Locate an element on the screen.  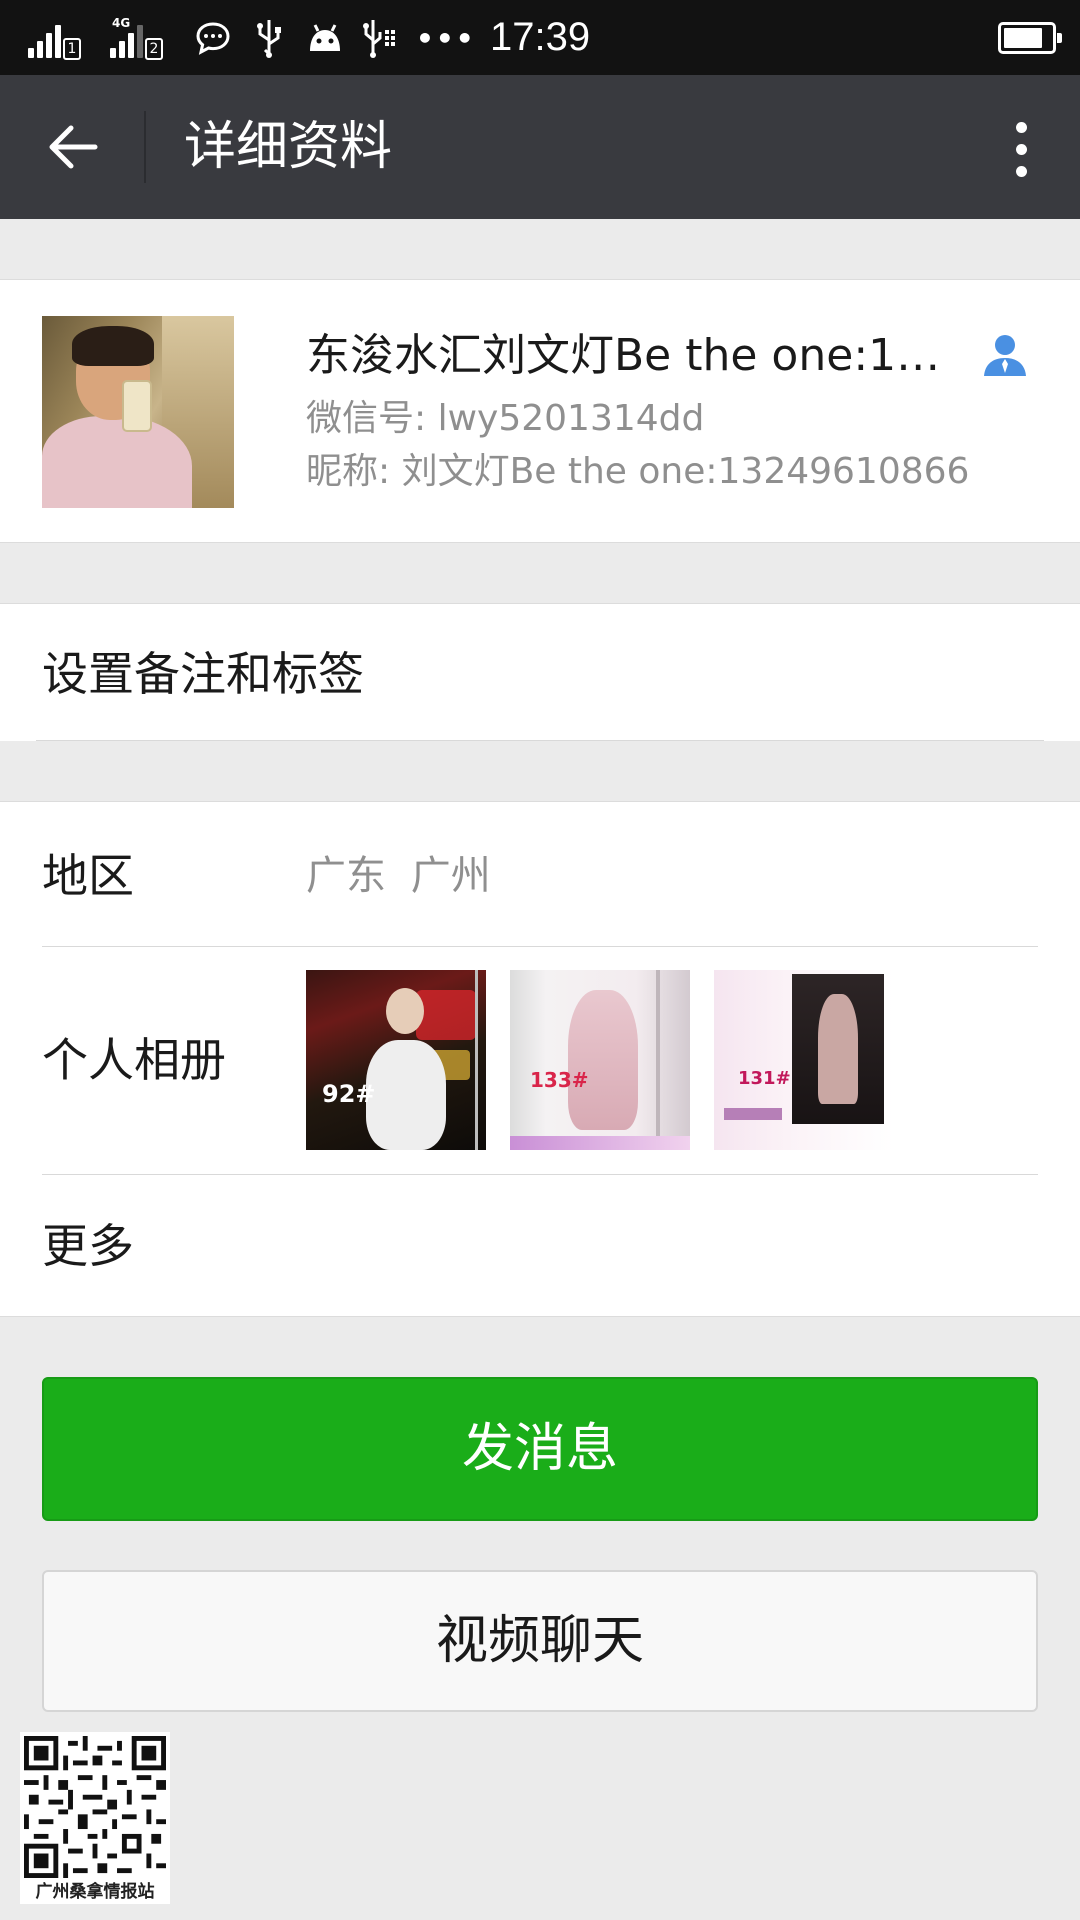
nickname: 昵称: 刘文灯Be the one:13249610866 is located at coordinates (638, 471).